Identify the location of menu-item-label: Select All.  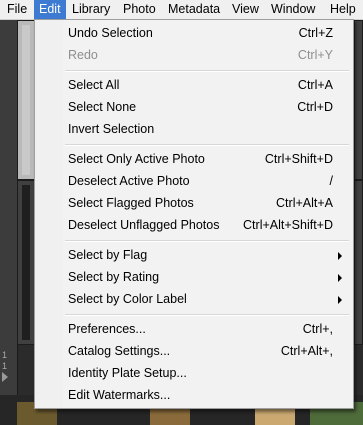
(94, 85).